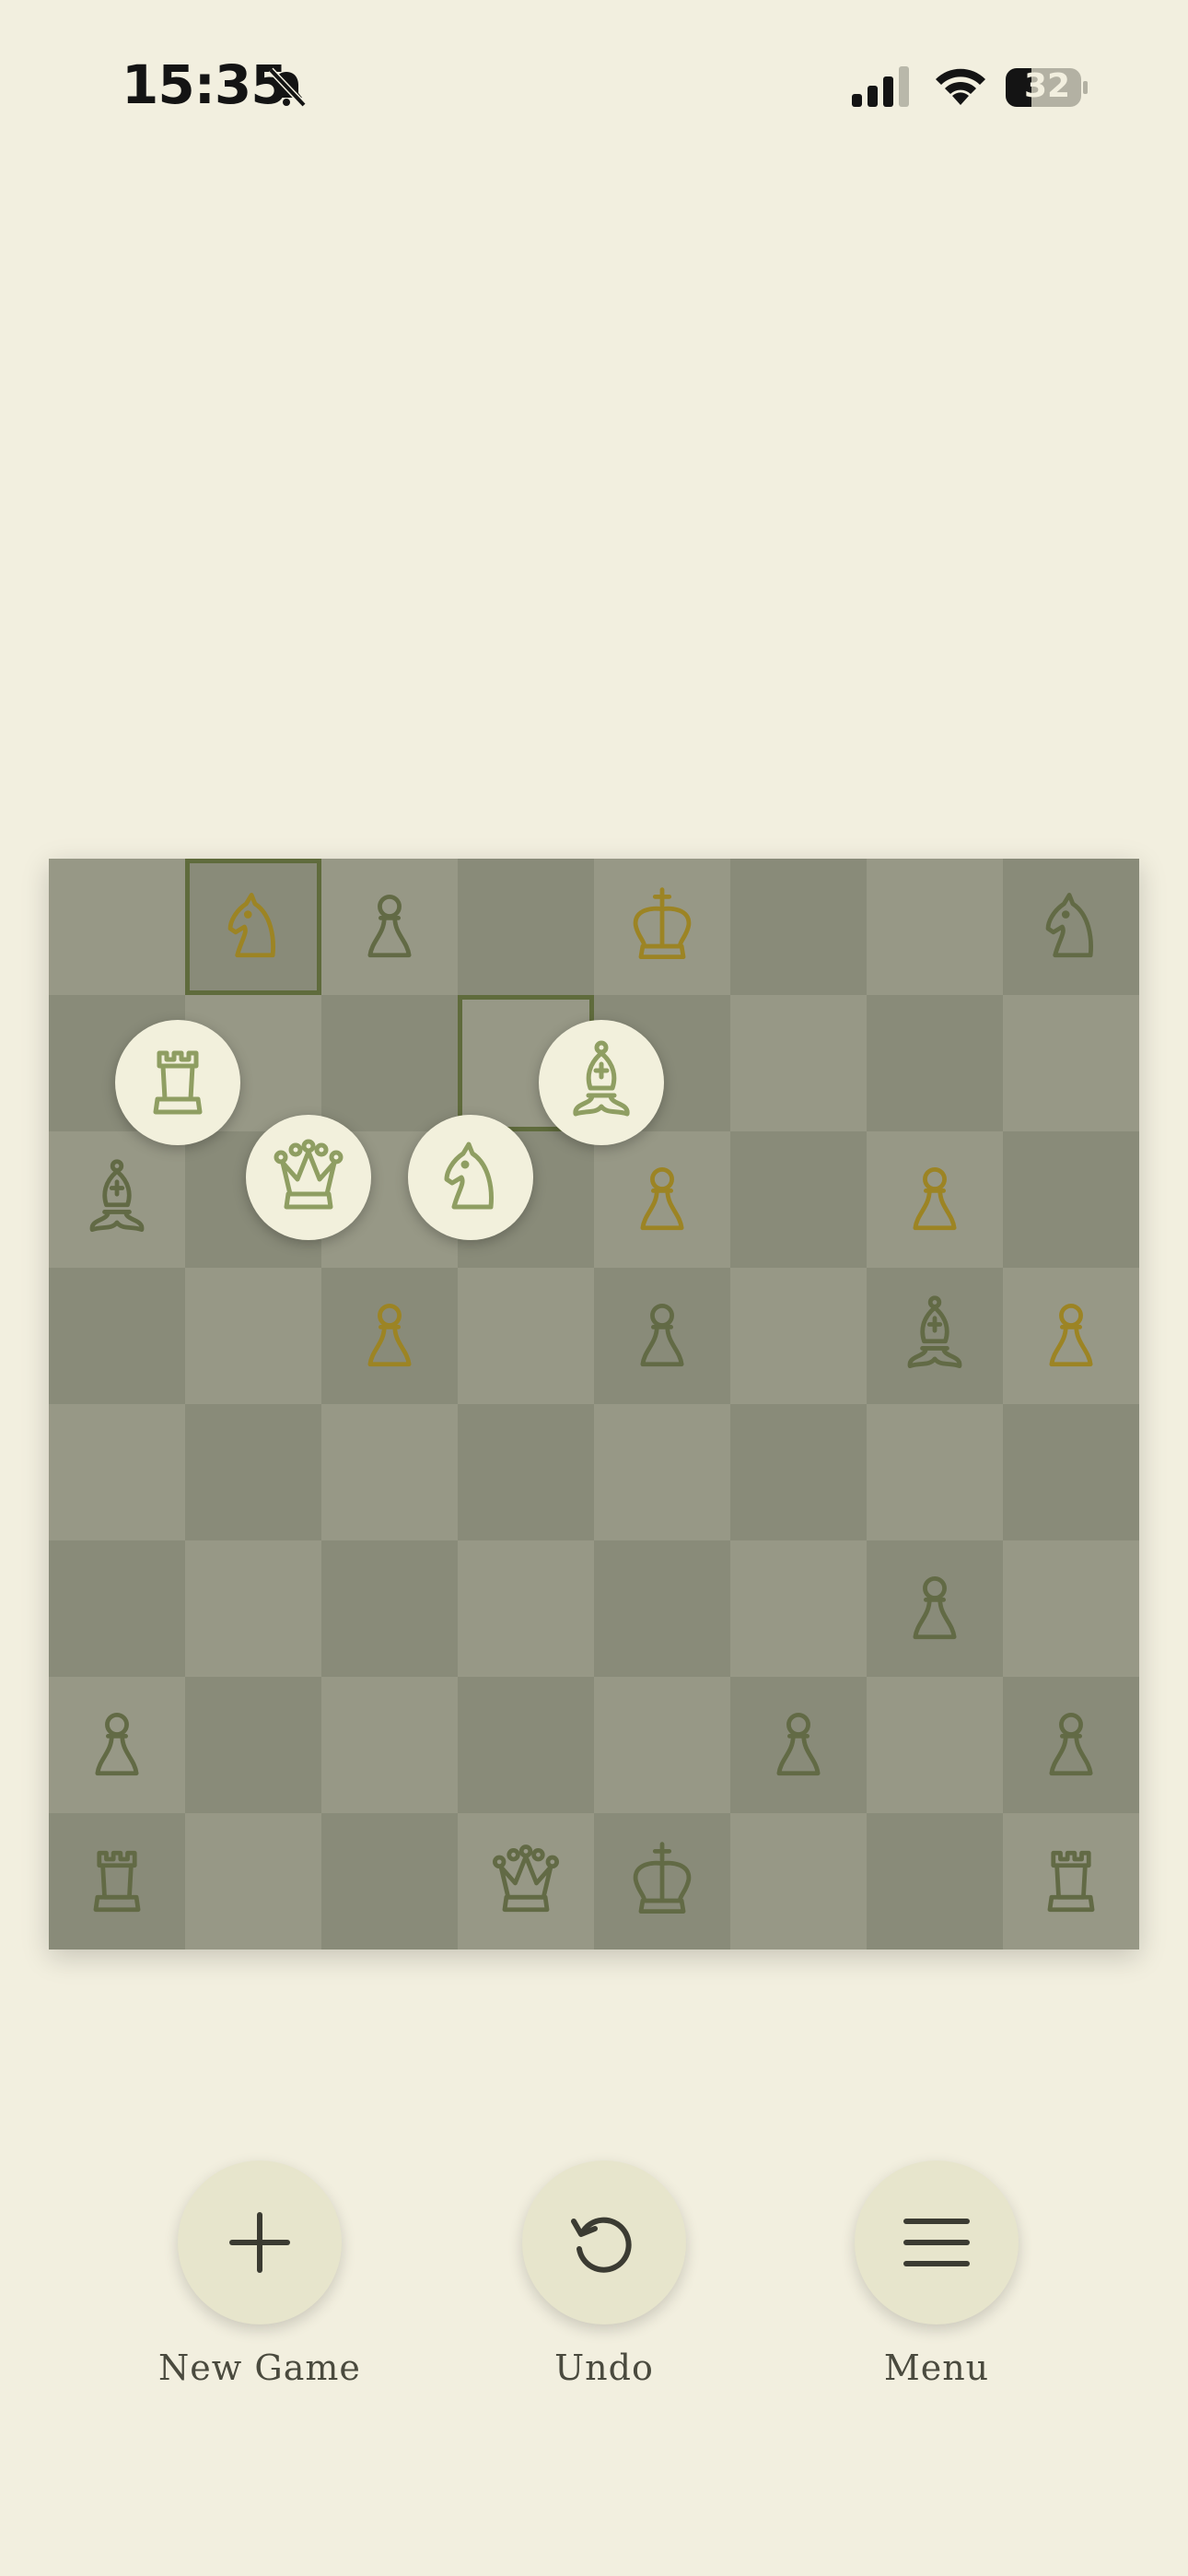 This screenshot has width=1188, height=2576. Describe the element at coordinates (526, 927) in the screenshot. I see `square-d8` at that location.